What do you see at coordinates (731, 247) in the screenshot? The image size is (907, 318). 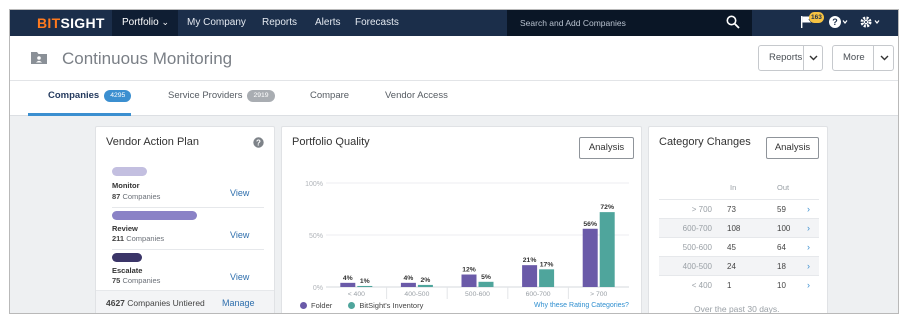 I see `in-count: 45` at bounding box center [731, 247].